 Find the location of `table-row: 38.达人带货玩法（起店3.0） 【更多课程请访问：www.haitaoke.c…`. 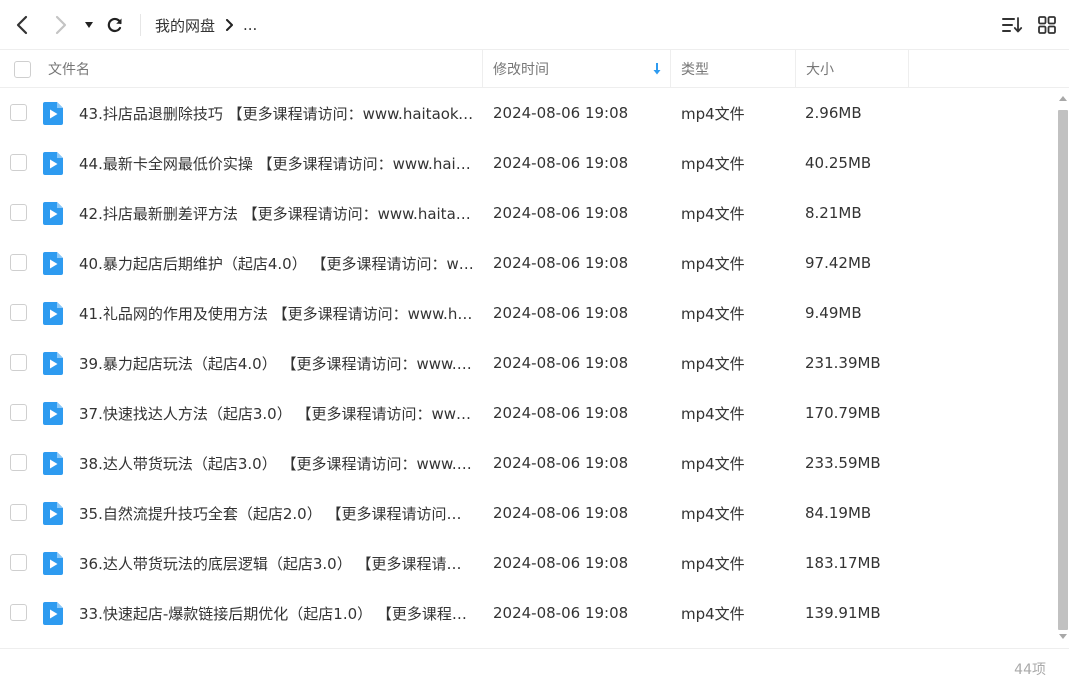

table-row: 38.达人带货玩法（起店3.0） 【更多课程请访问：www.haitaoke.c… is located at coordinates (528, 463).